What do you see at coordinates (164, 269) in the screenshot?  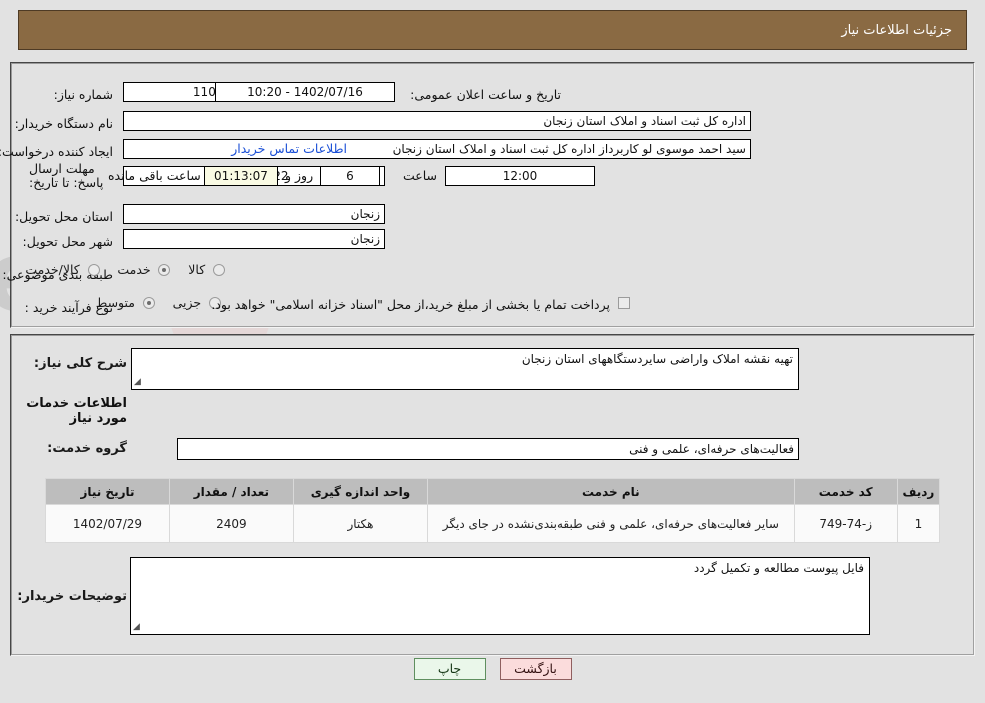 I see `category-radio-khedmat` at bounding box center [164, 269].